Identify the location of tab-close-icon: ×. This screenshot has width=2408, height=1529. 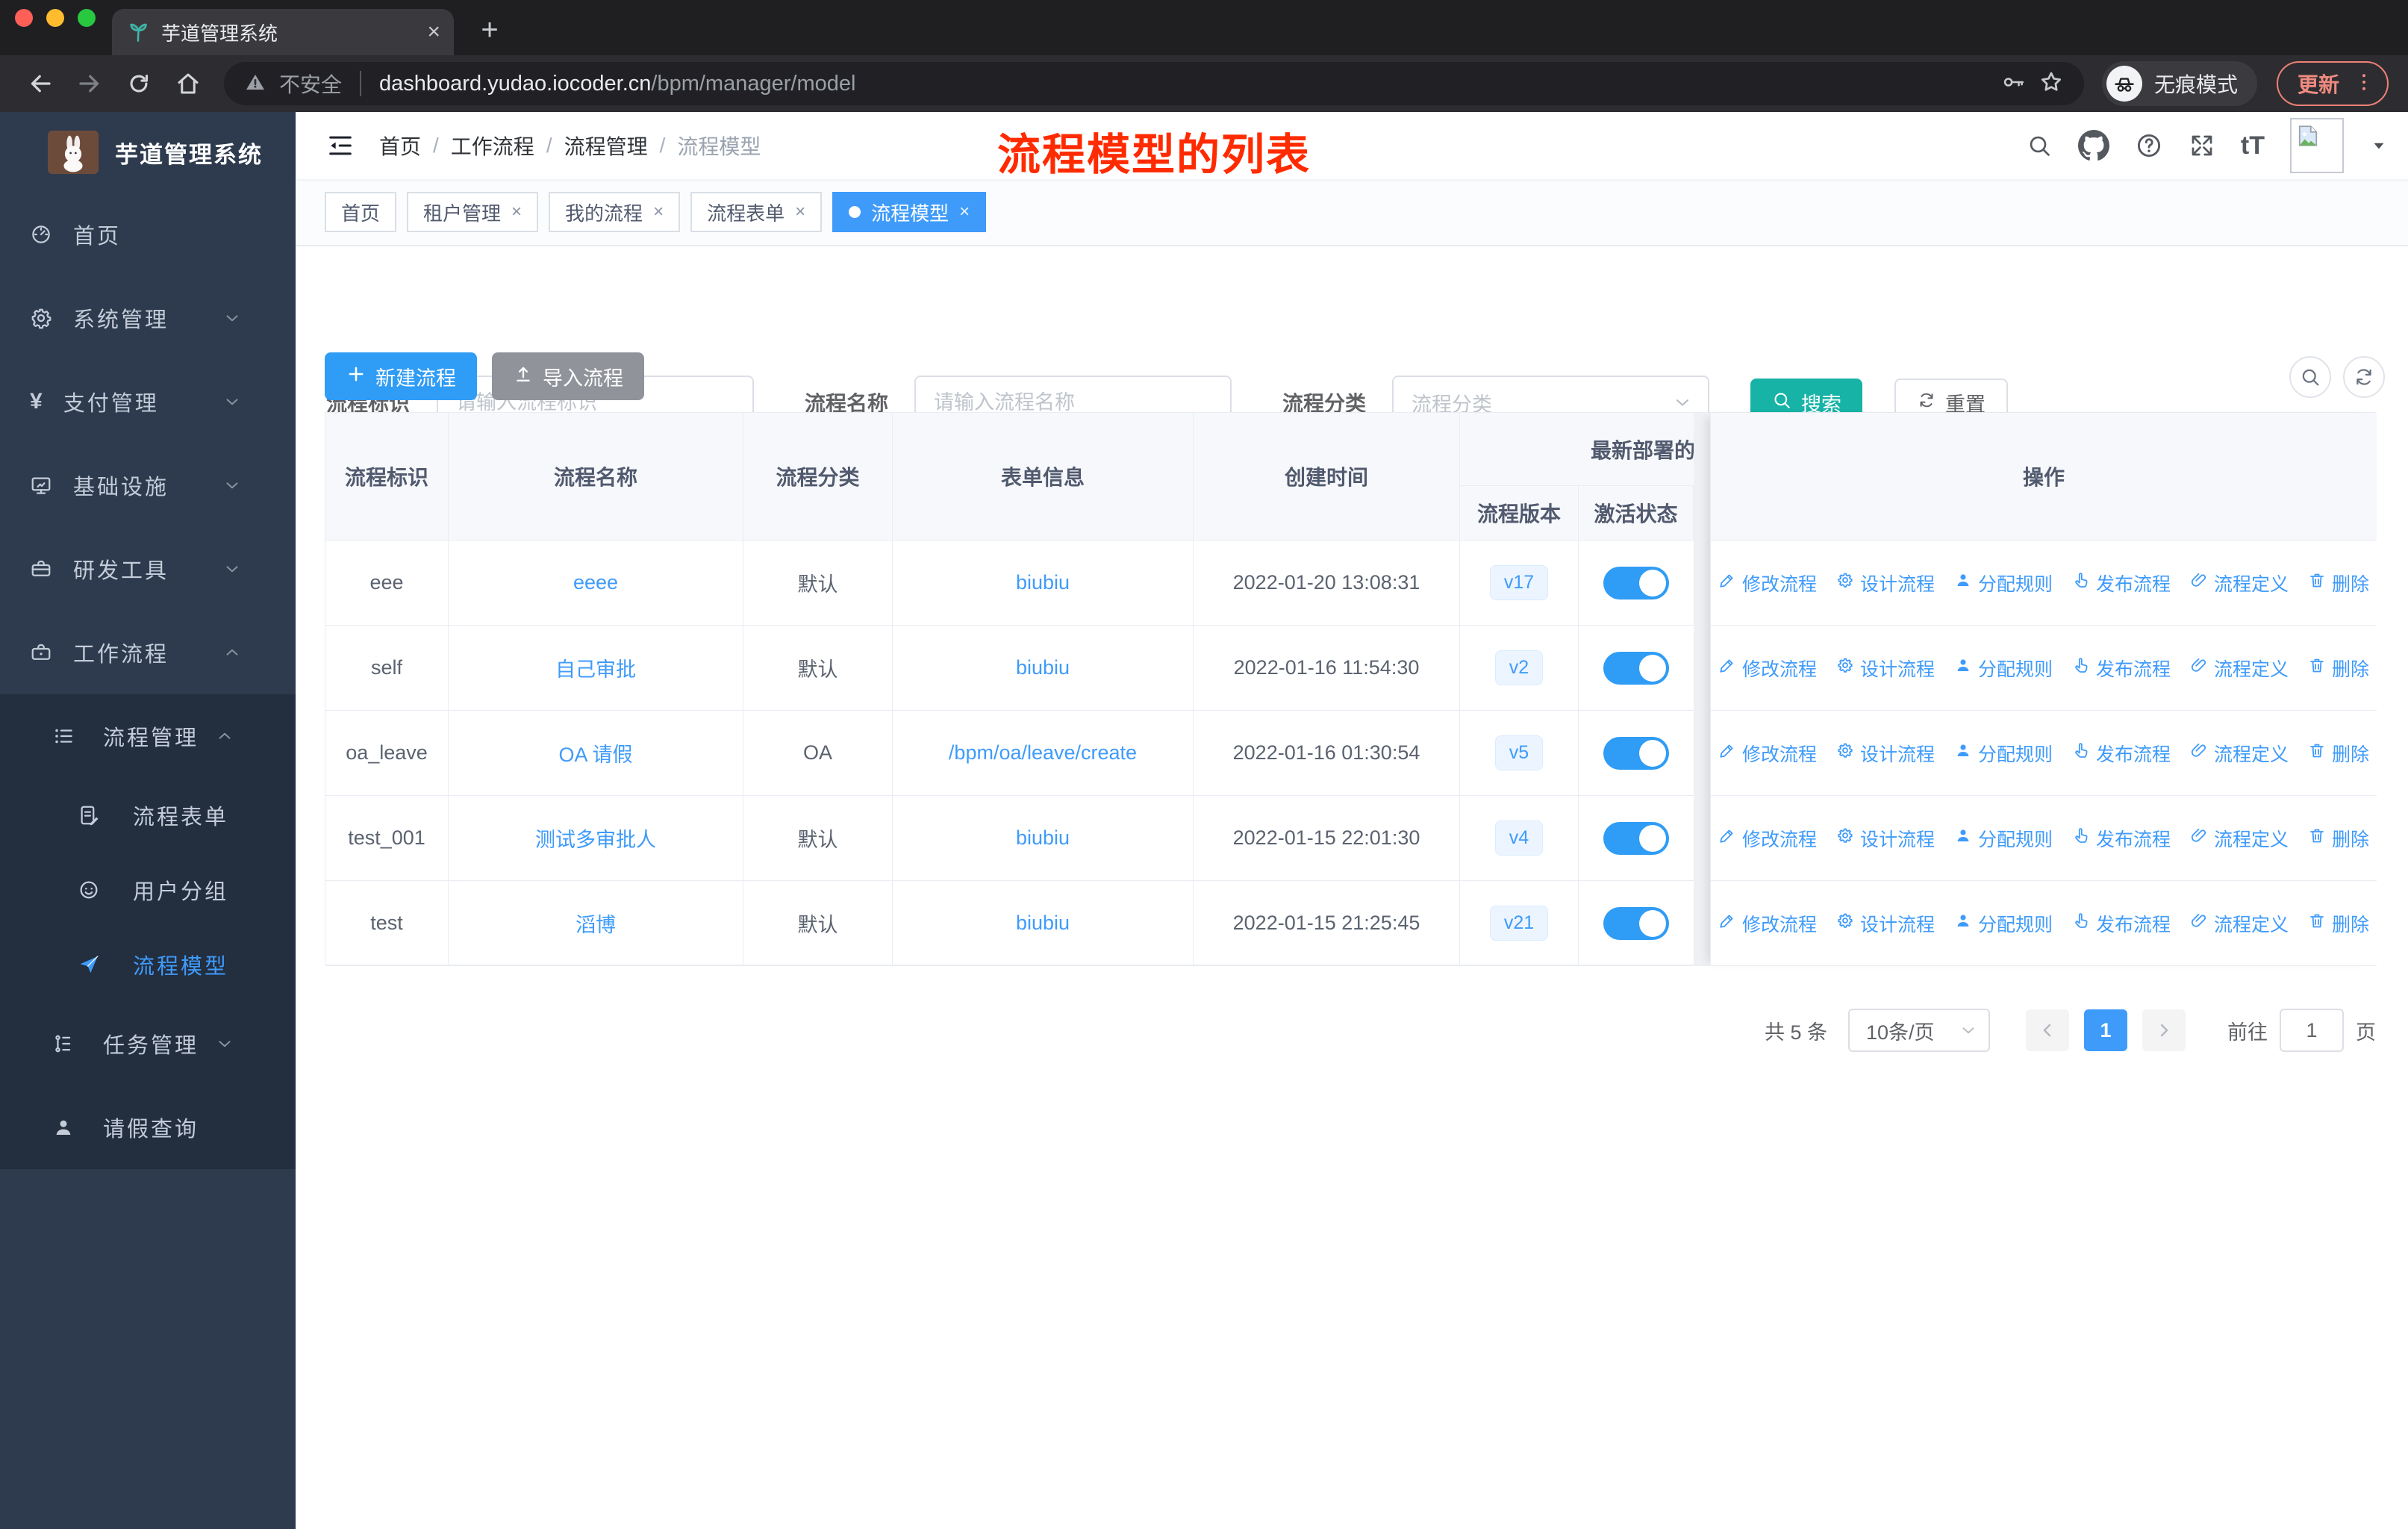
(433, 32).